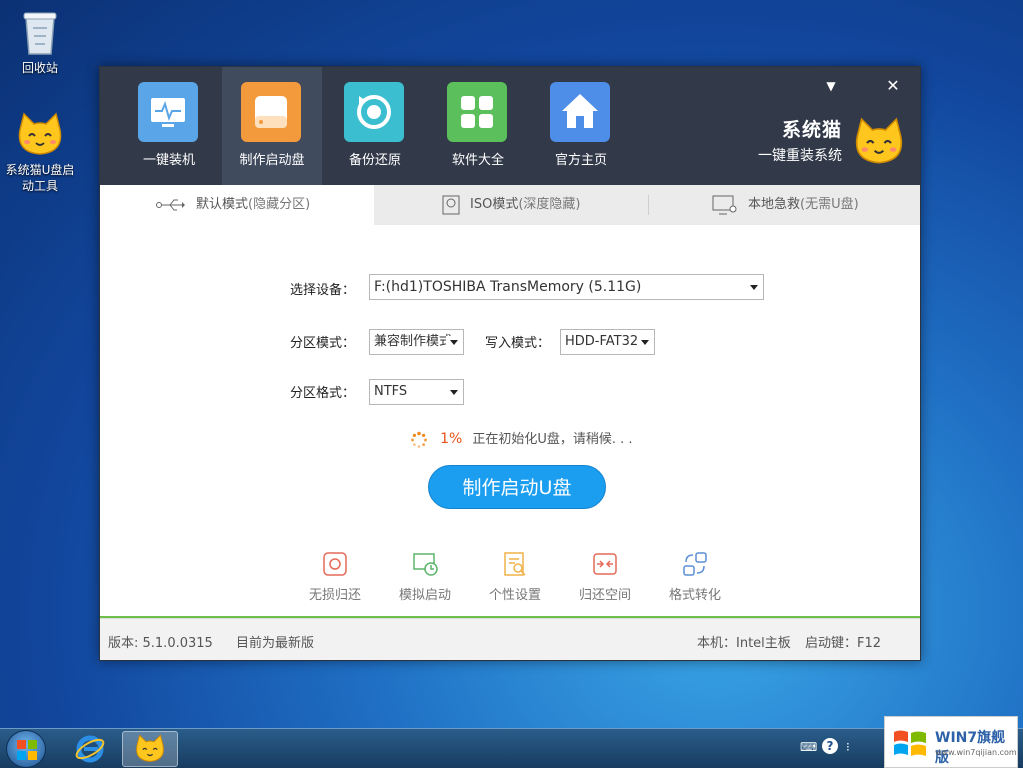 The width and height of the screenshot is (1023, 768). Describe the element at coordinates (514, 595) in the screenshot. I see `tool-label: 个性设置` at that location.